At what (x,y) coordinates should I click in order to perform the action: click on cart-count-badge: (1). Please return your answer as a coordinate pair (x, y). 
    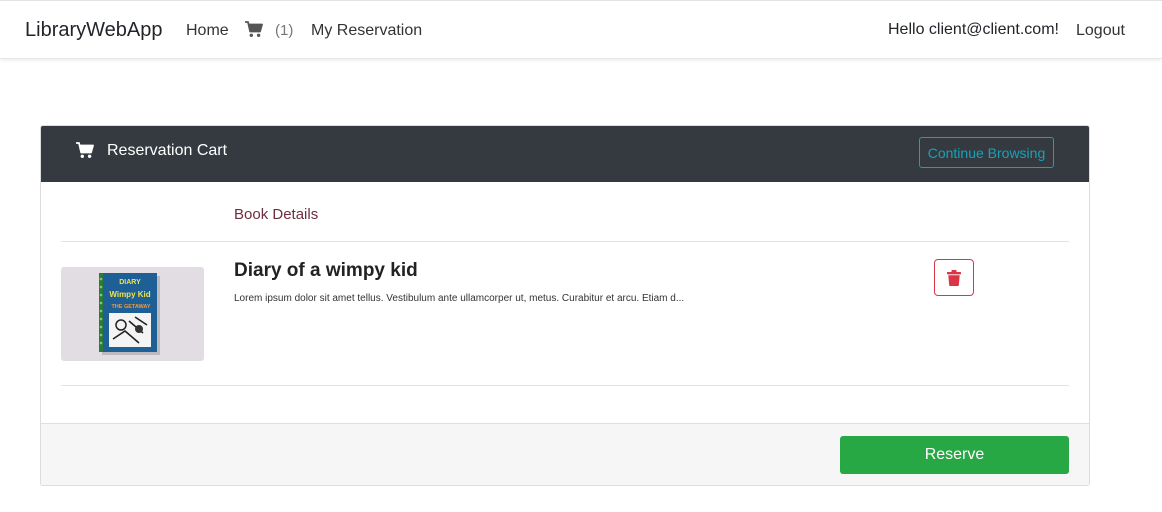
    Looking at the image, I should click on (284, 30).